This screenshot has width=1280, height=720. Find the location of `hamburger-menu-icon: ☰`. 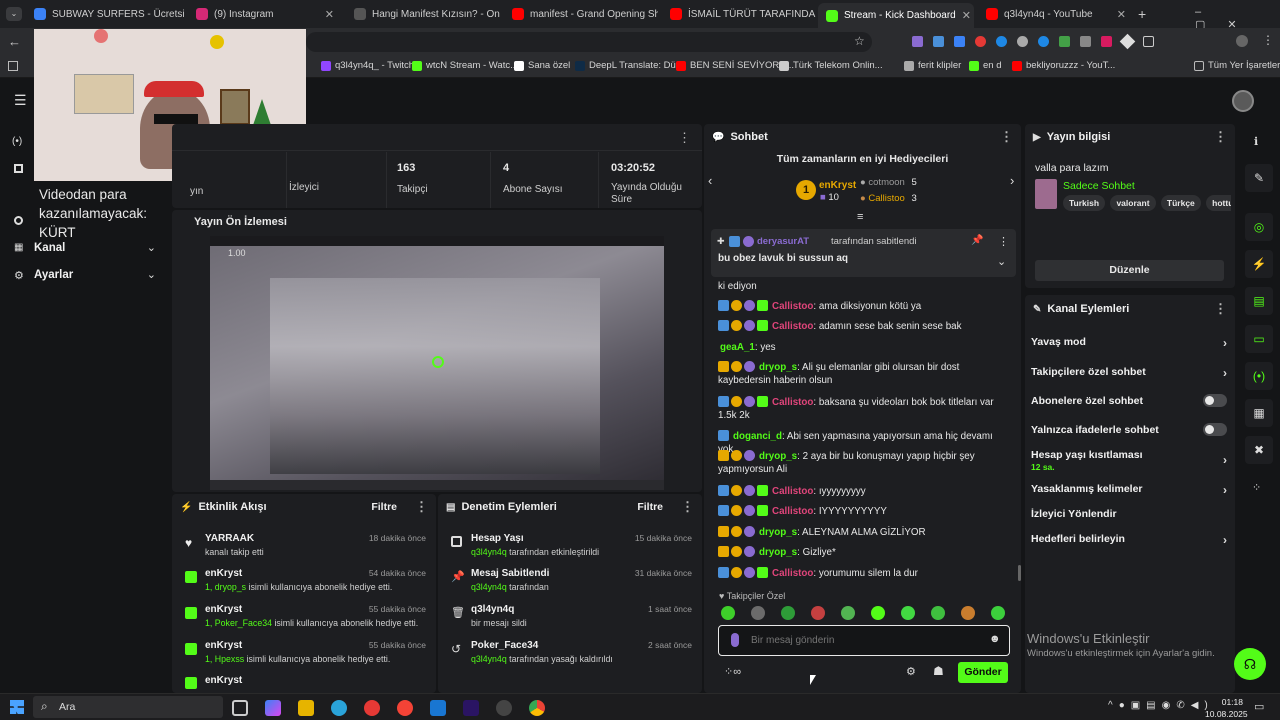

hamburger-menu-icon: ☰ is located at coordinates (20, 100).